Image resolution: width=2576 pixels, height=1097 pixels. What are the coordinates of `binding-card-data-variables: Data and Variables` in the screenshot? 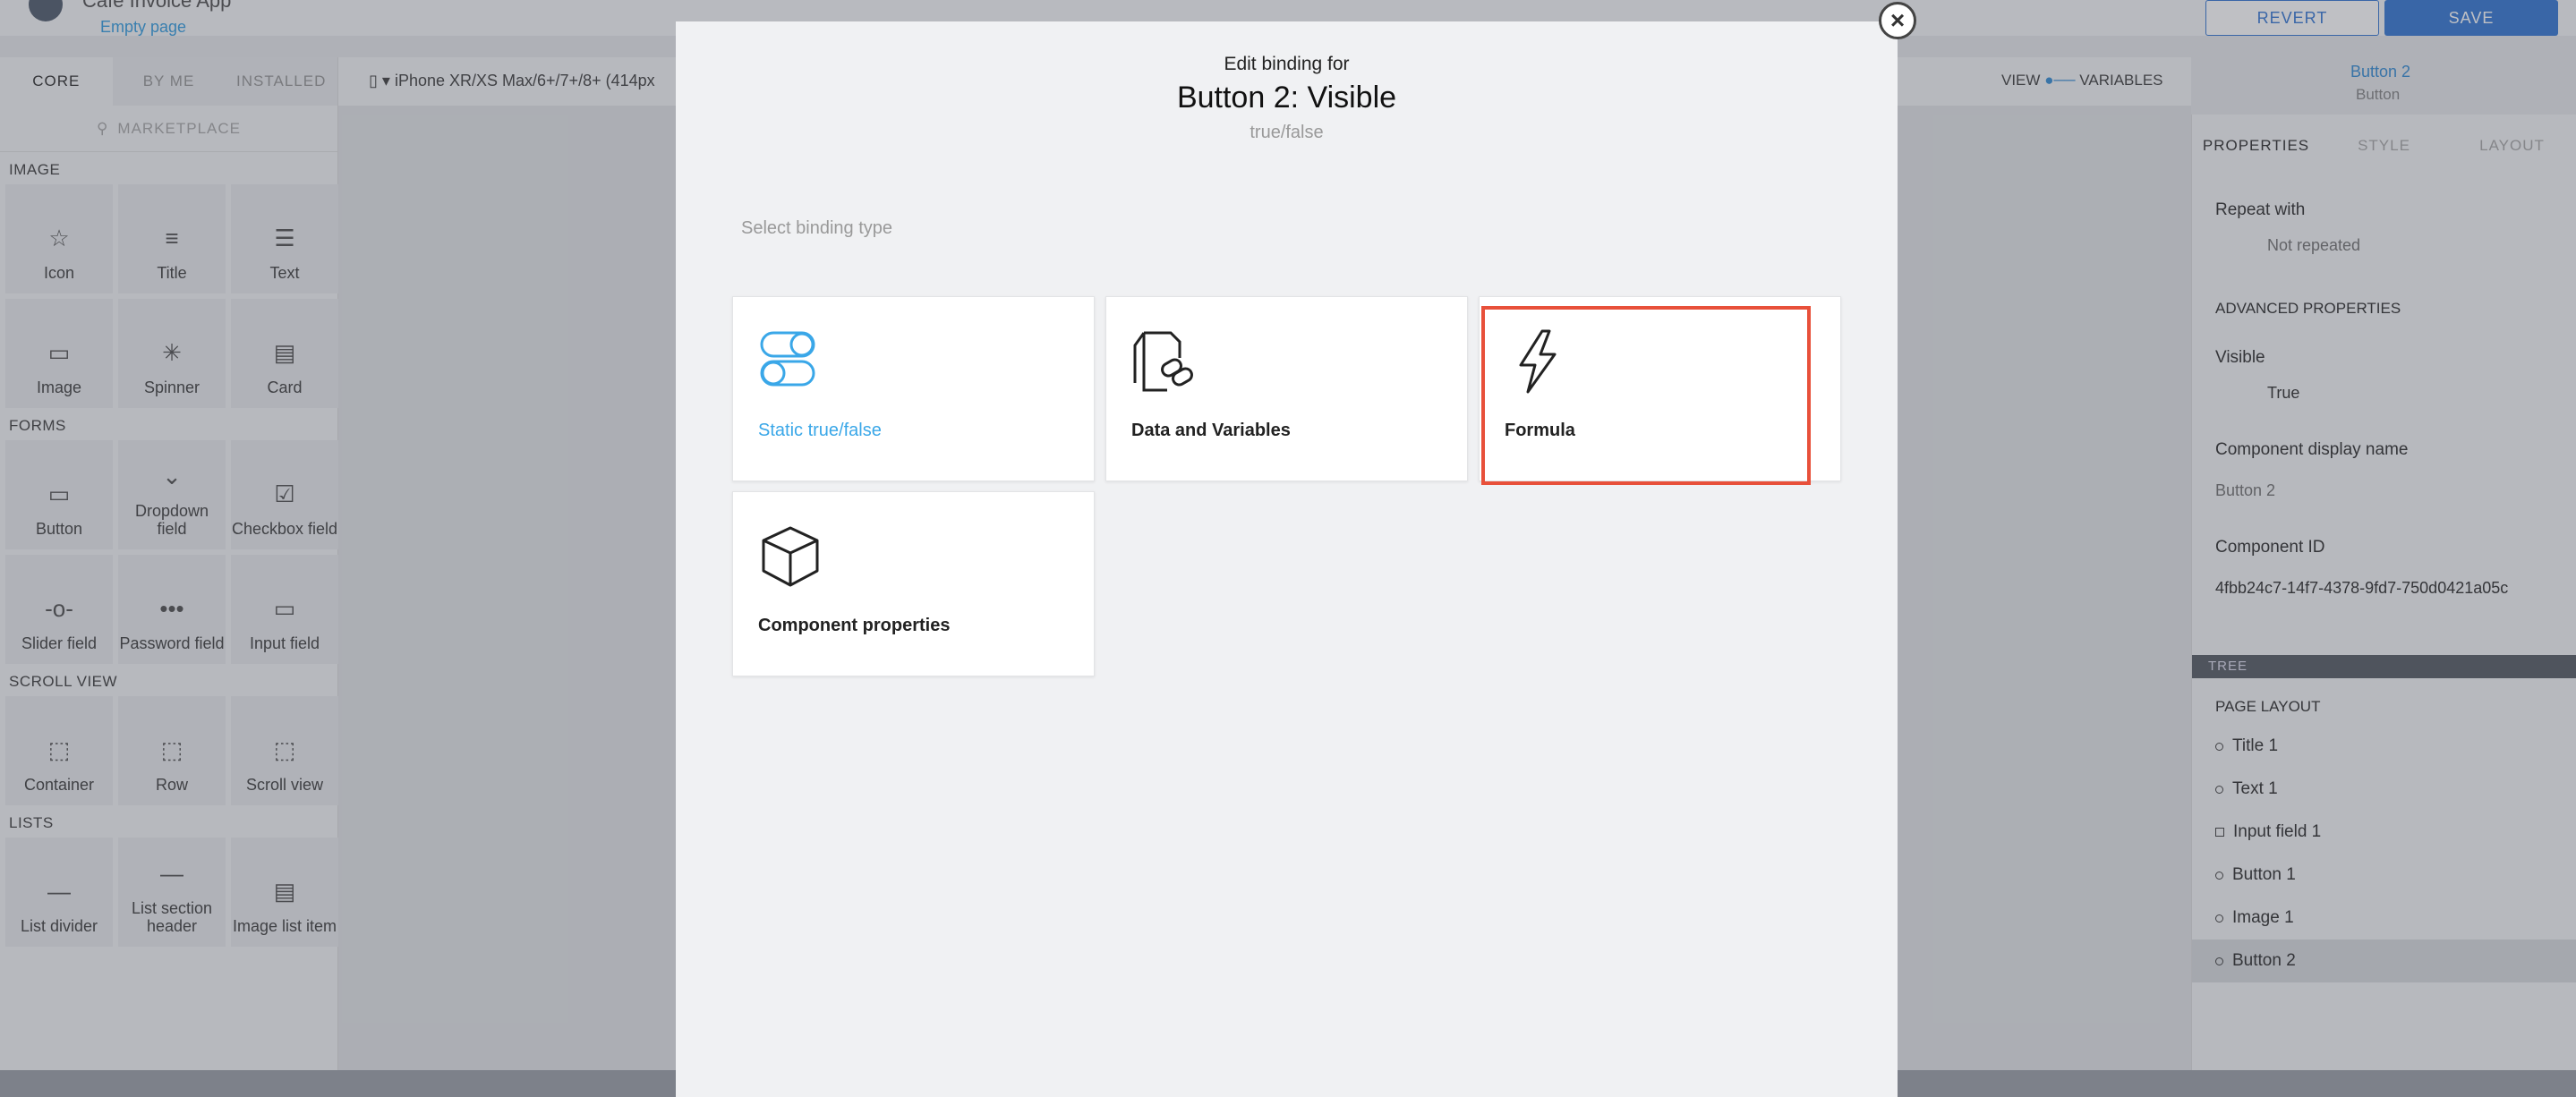 It's located at (1286, 388).